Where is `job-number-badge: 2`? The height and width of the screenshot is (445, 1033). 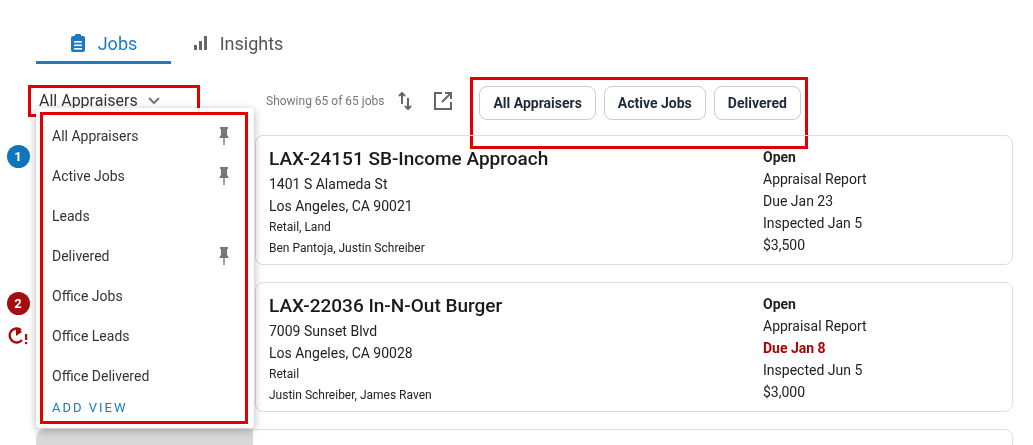
job-number-badge: 2 is located at coordinates (18, 303).